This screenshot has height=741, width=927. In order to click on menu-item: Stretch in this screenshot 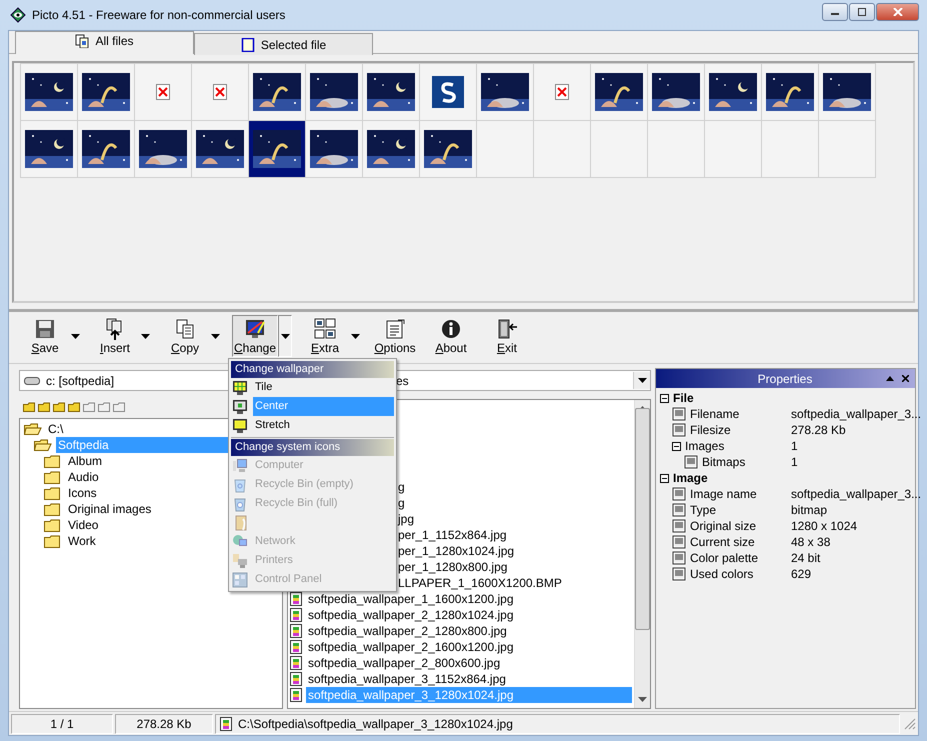, I will do `click(323, 425)`.